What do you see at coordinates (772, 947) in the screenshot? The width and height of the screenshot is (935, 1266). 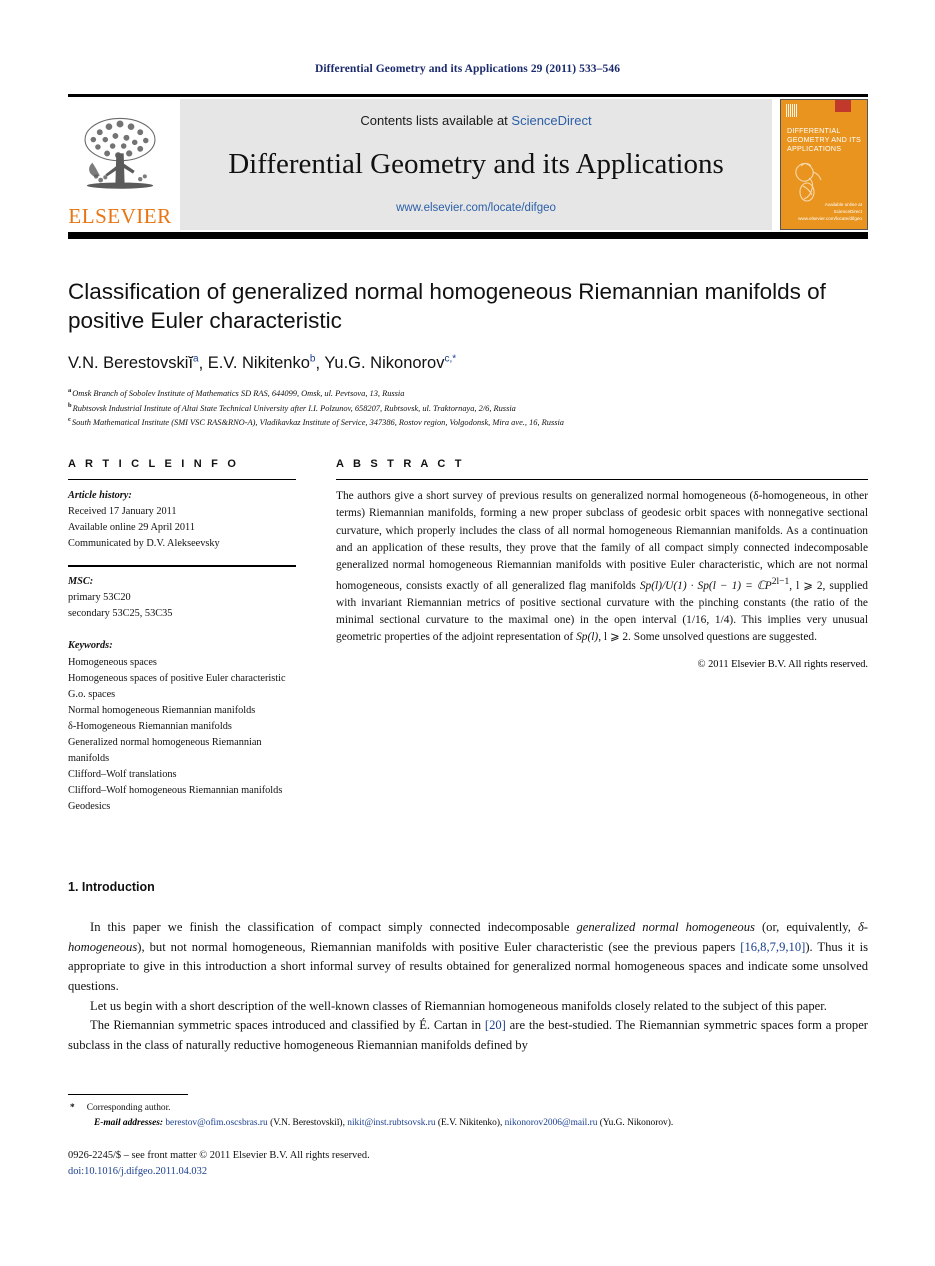 I see `citation-link: [16,8,7,9,10]` at bounding box center [772, 947].